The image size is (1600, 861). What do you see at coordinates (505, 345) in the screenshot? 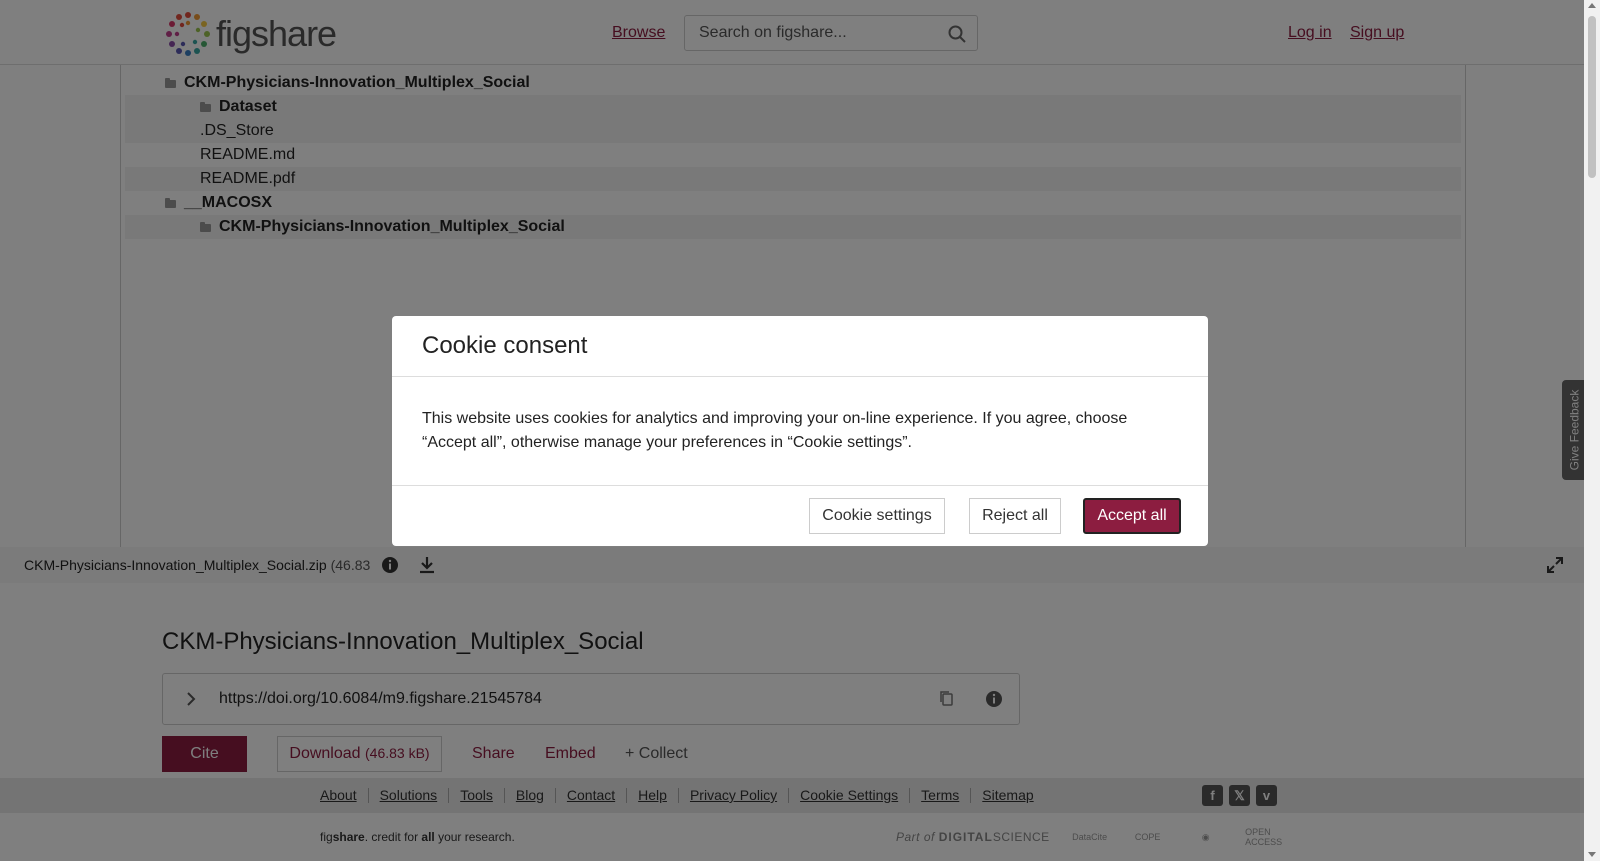
I see `modal-title: Cookie consent` at bounding box center [505, 345].